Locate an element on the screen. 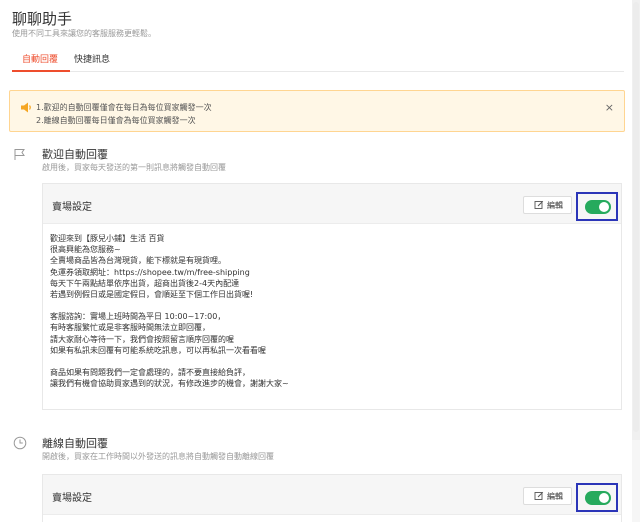 The width and height of the screenshot is (640, 522). offline-edit-button: 編輯 is located at coordinates (547, 496).